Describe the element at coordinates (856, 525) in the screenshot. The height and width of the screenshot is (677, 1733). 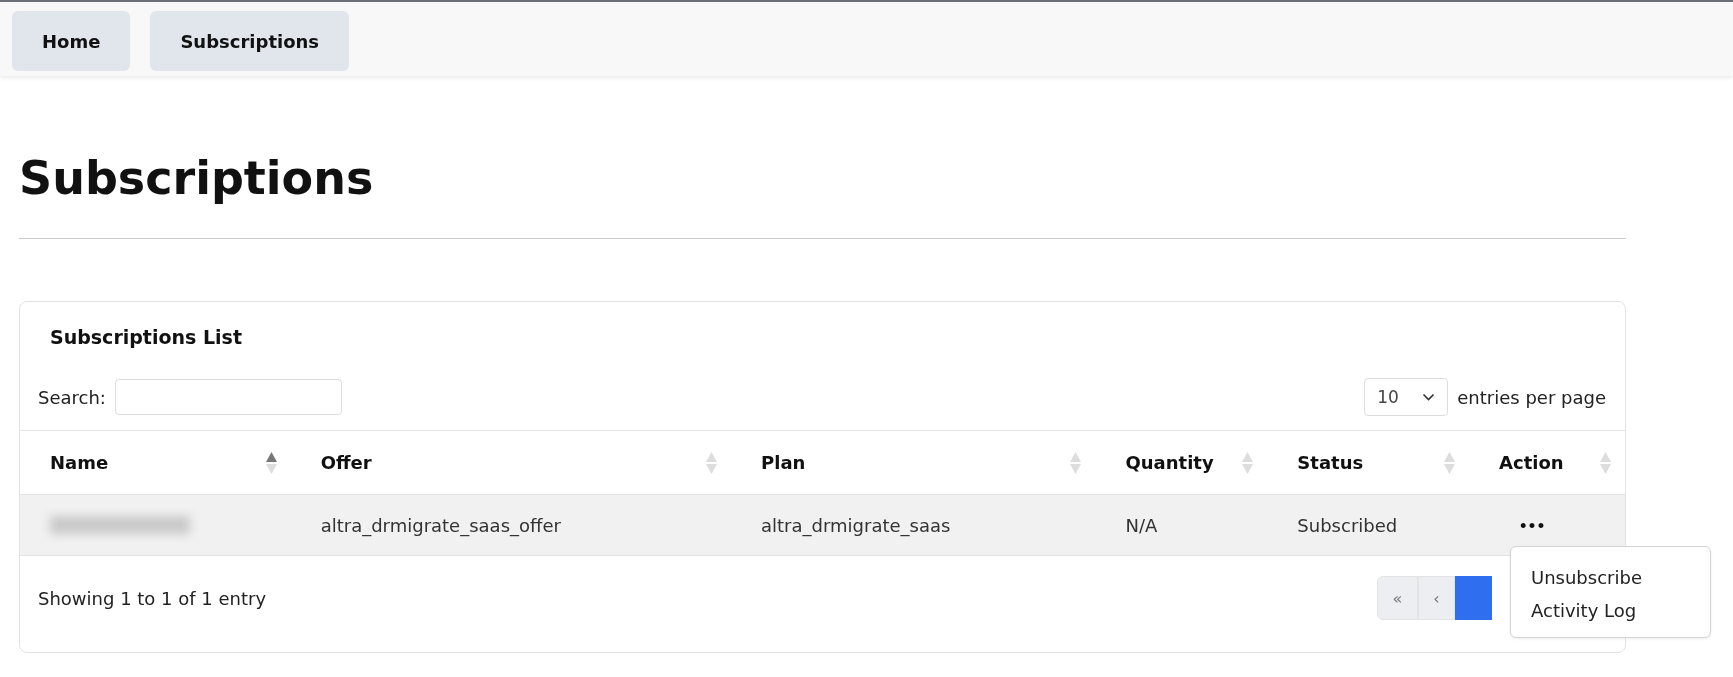
I see `table-cell: altra_drmigrate_saas` at that location.